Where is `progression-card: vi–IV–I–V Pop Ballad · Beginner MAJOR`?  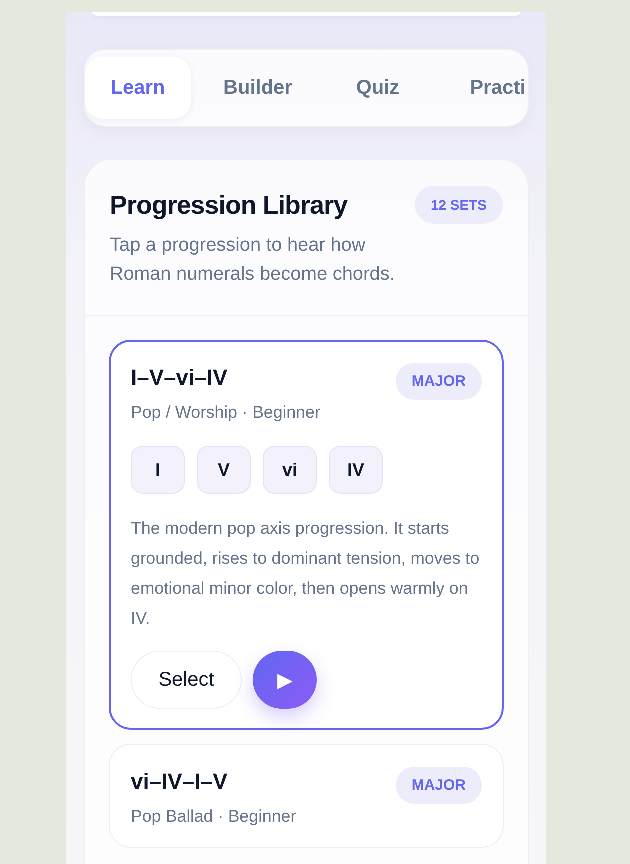 progression-card: vi–IV–I–V Pop Ballad · Beginner MAJOR is located at coordinates (306, 796).